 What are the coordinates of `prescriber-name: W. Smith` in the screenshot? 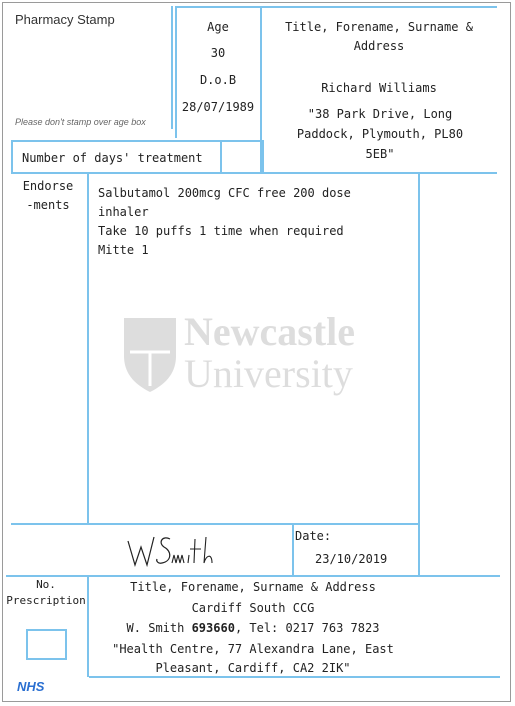 It's located at (159, 628).